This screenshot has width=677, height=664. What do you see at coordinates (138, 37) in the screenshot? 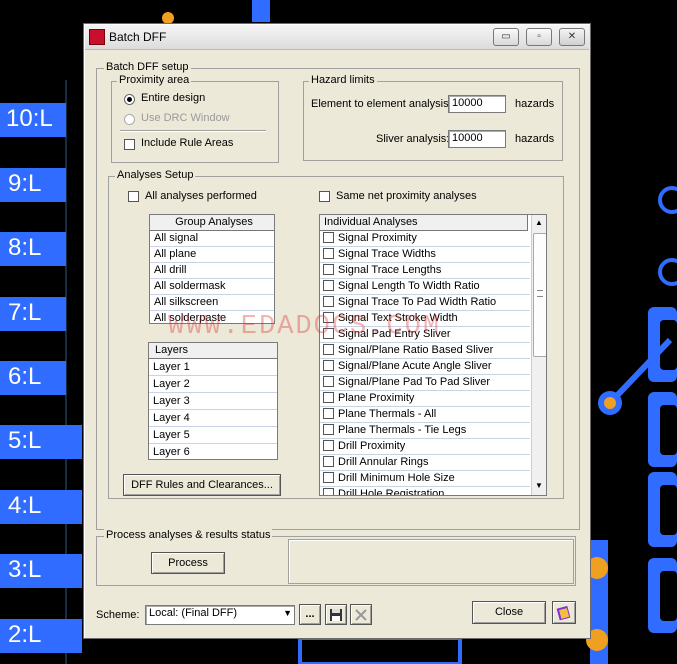
I see `window-title: Batch DFF` at bounding box center [138, 37].